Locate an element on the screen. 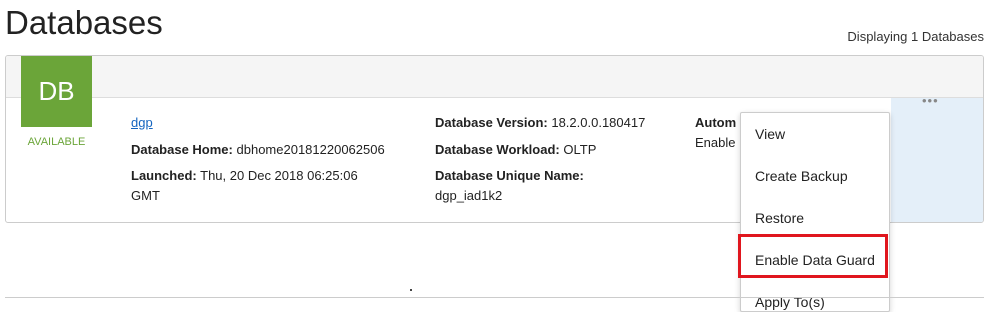 The image size is (989, 312). database-version-row: Database Version: 18.2.0.0.180417 is located at coordinates (540, 122).